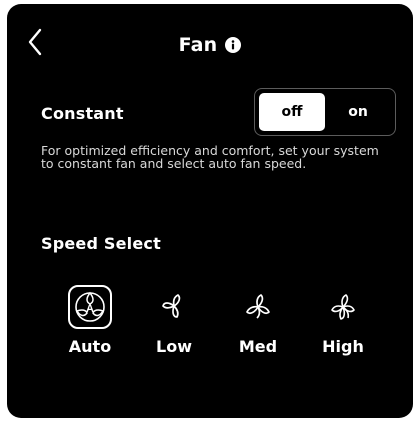 Image resolution: width=420 pixels, height=422 pixels. I want to click on header: Fan, so click(210, 45).